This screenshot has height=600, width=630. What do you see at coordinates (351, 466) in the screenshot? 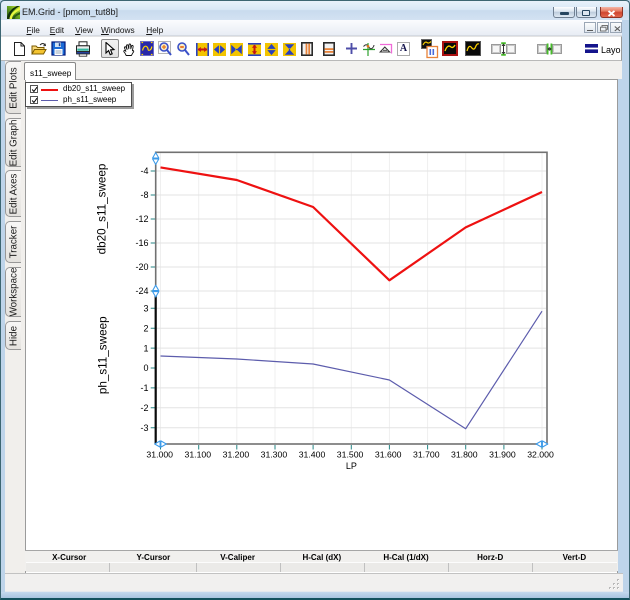
I see `svg-text: LP` at bounding box center [351, 466].